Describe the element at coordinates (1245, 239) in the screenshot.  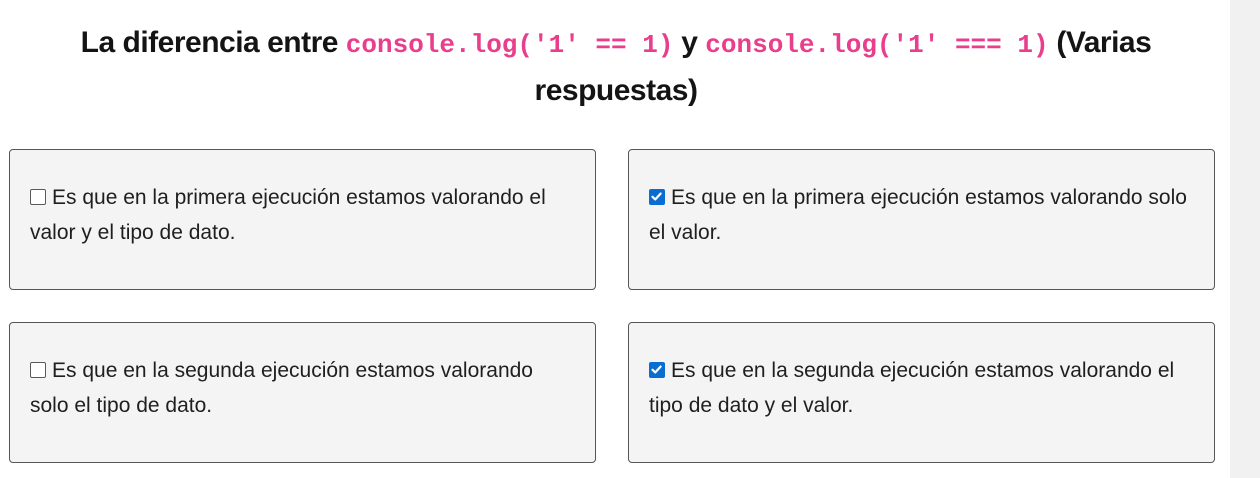
I see `scrollbar-track` at that location.